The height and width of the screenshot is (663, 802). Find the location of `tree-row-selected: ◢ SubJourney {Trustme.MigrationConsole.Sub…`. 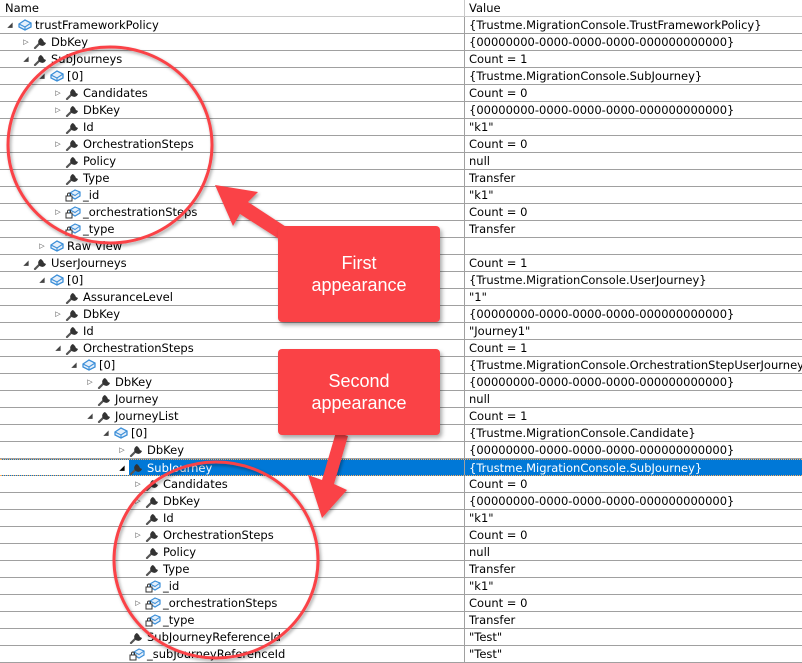

tree-row-selected: ◢ SubJourney {Trustme.MigrationConsole.Sub… is located at coordinates (401, 467).